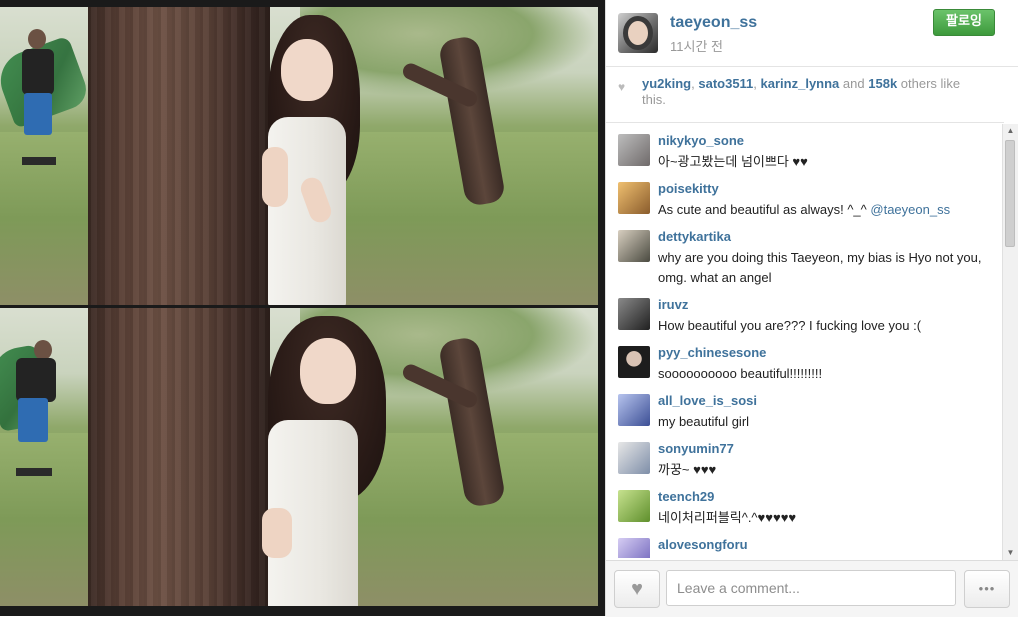 The width and height of the screenshot is (1018, 617). I want to click on commenter-username: dettykartika, so click(694, 236).